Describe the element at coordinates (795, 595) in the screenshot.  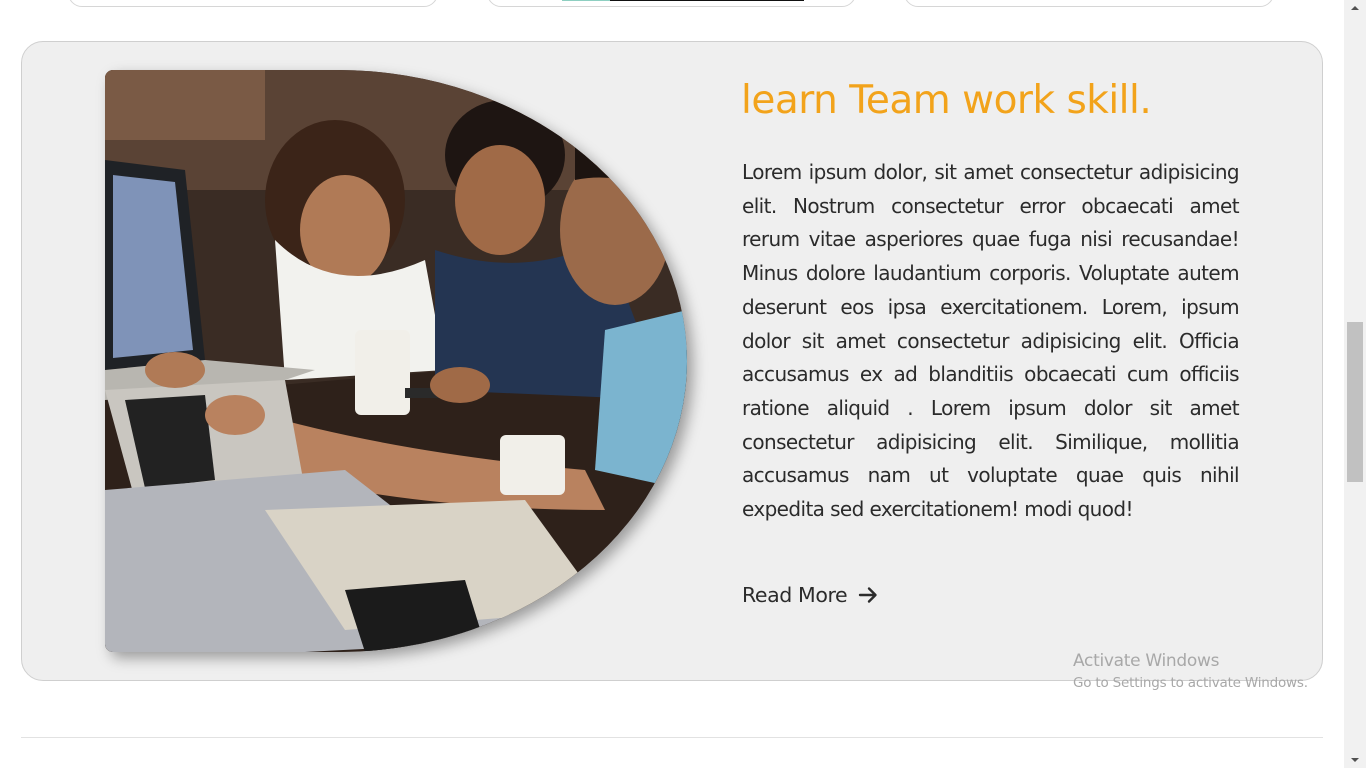
I see `read-more-label: Read More` at that location.